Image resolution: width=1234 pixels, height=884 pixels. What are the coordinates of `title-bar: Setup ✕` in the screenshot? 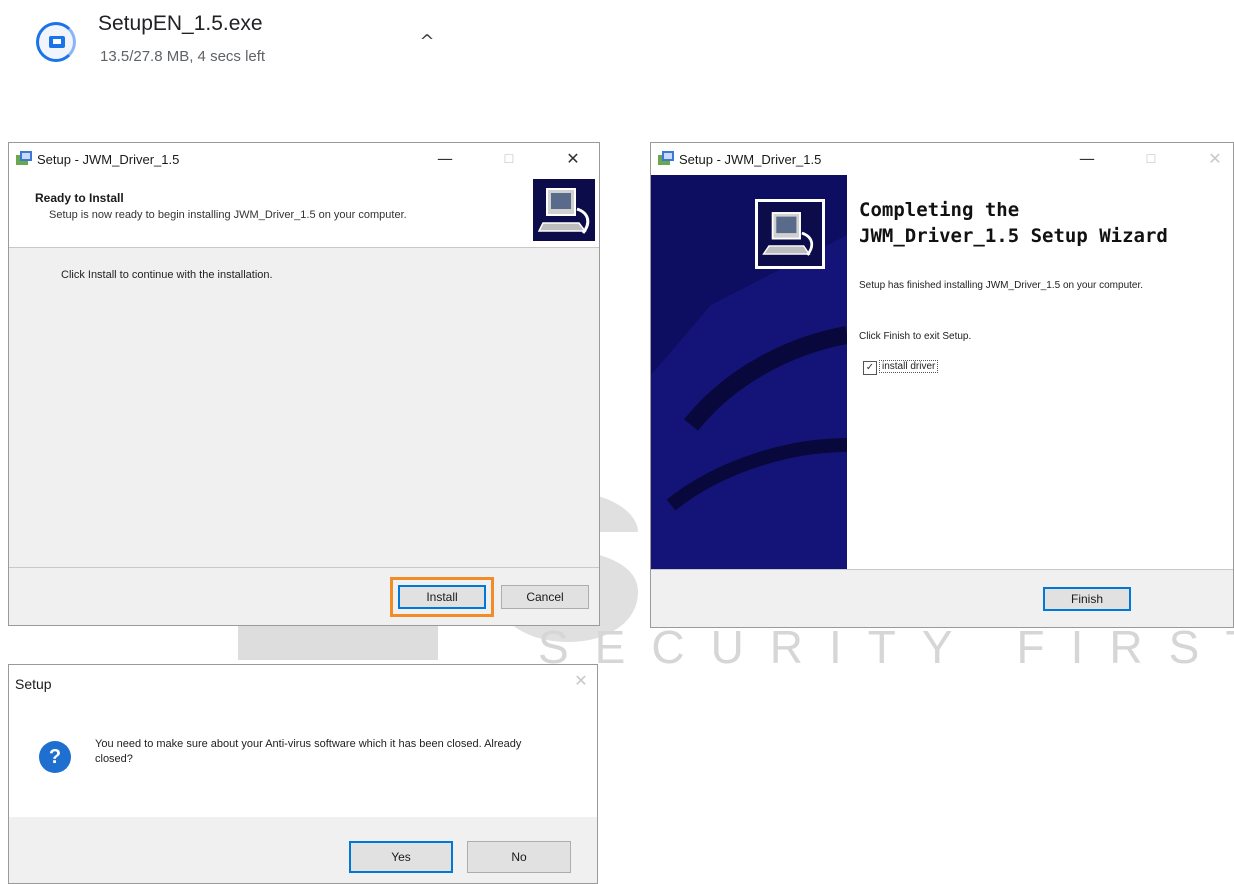 It's located at (303, 681).